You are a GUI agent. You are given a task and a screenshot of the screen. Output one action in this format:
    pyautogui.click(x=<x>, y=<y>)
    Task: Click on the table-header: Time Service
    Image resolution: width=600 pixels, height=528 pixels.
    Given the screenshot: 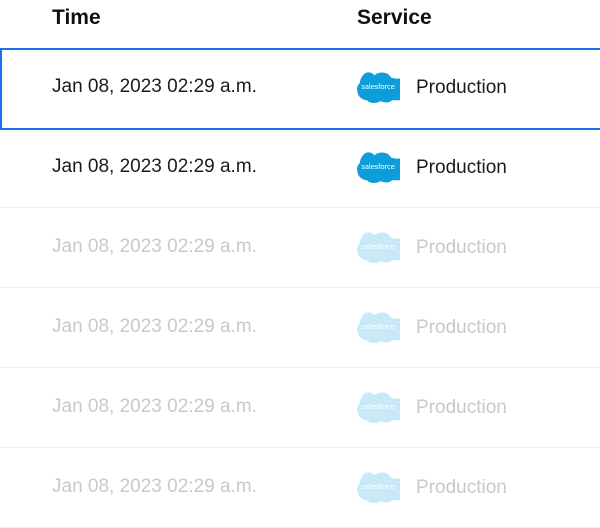 What is the action you would take?
    pyautogui.click(x=300, y=20)
    